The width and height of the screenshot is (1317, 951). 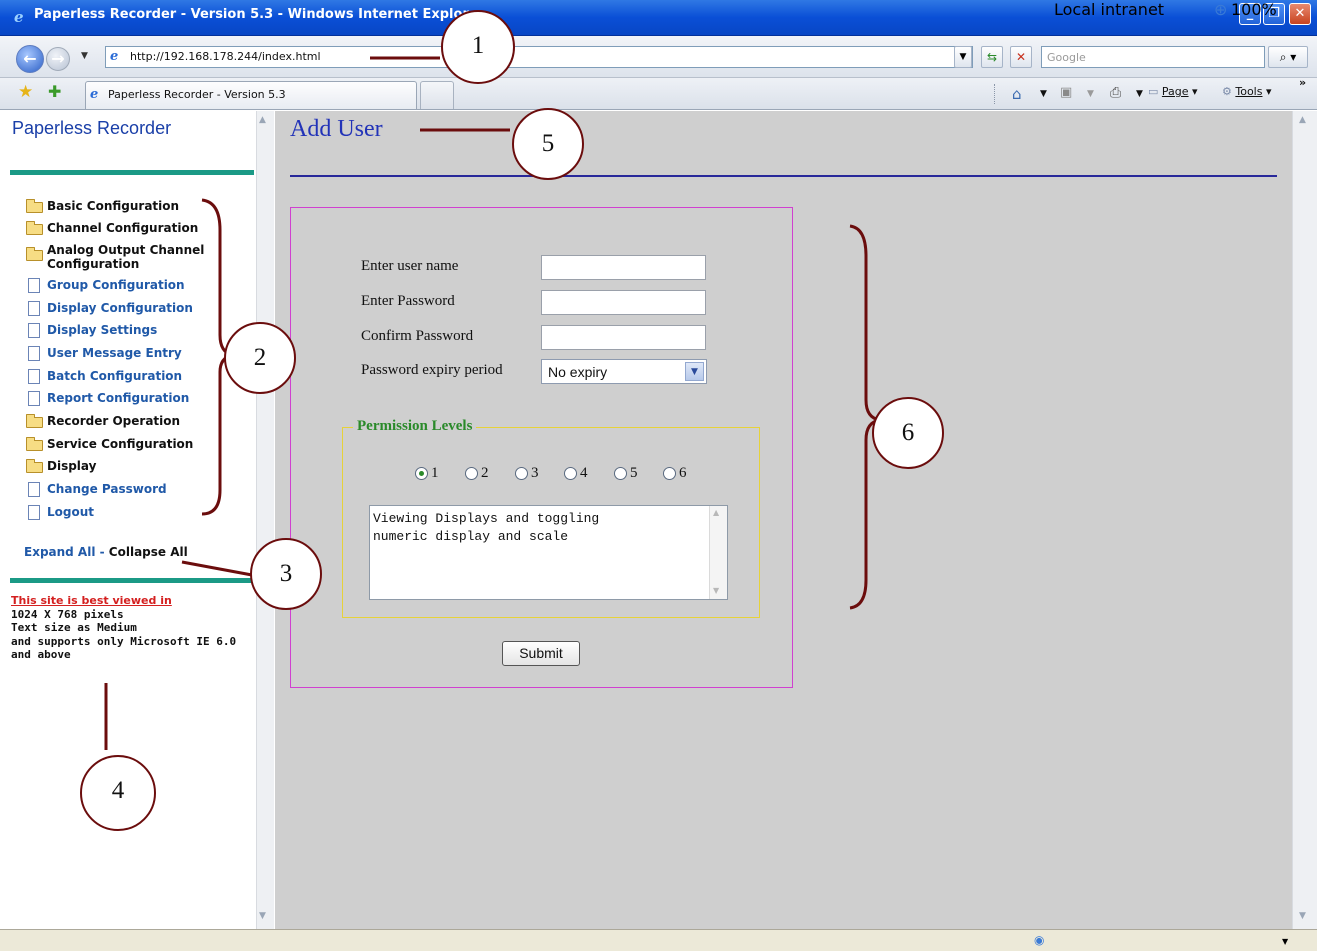 What do you see at coordinates (1254, 9) in the screenshot?
I see `zoom-level: 100%` at bounding box center [1254, 9].